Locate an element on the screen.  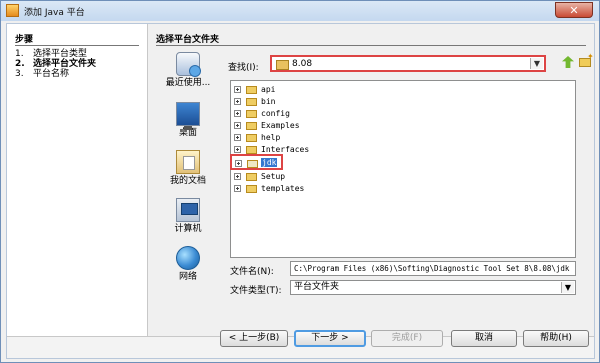
file-name: Setup is located at coordinates (273, 176).